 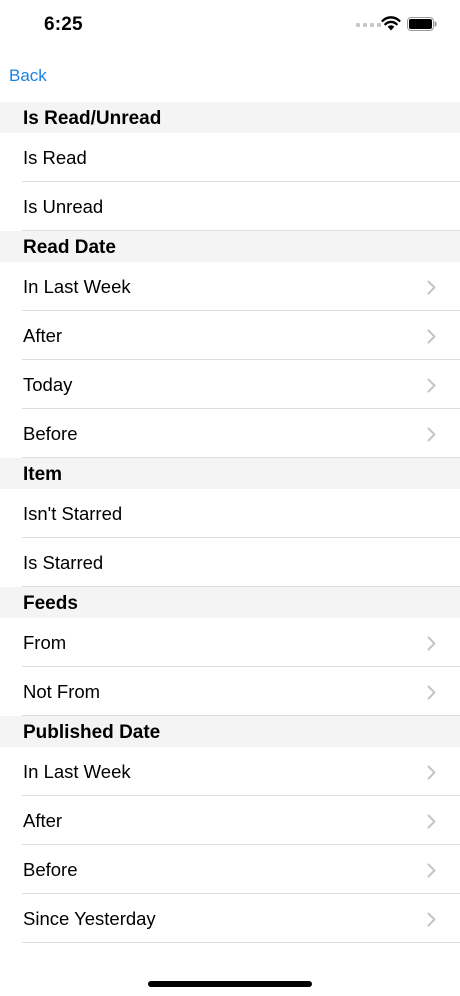 What do you see at coordinates (63, 562) in the screenshot?
I see `list-item-label: Is Starred` at bounding box center [63, 562].